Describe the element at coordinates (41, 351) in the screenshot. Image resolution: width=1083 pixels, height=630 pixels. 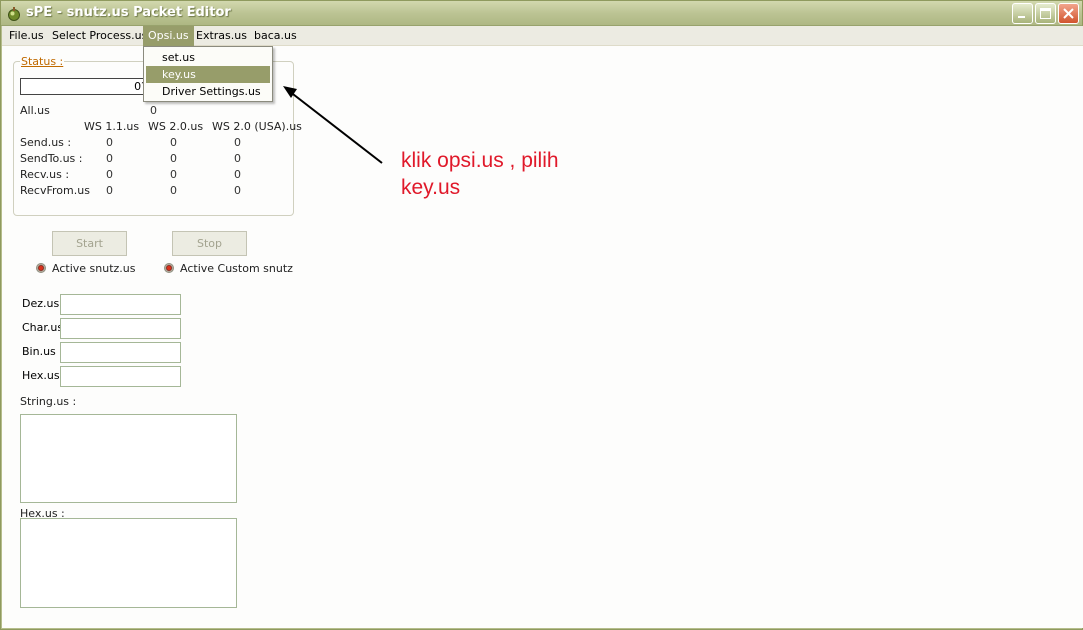
I see `bin-label: Bin.us :` at that location.